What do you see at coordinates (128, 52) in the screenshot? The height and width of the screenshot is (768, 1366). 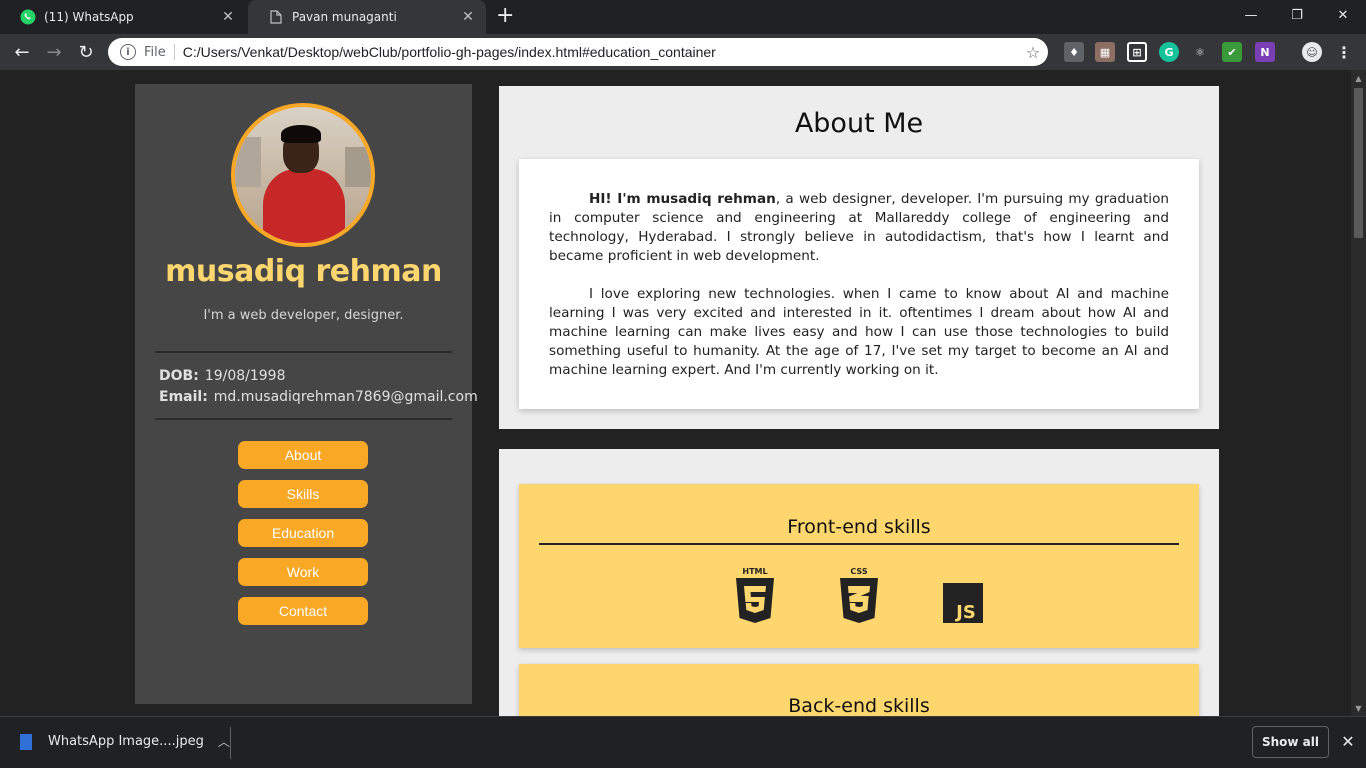 I see `info-icon: i` at bounding box center [128, 52].